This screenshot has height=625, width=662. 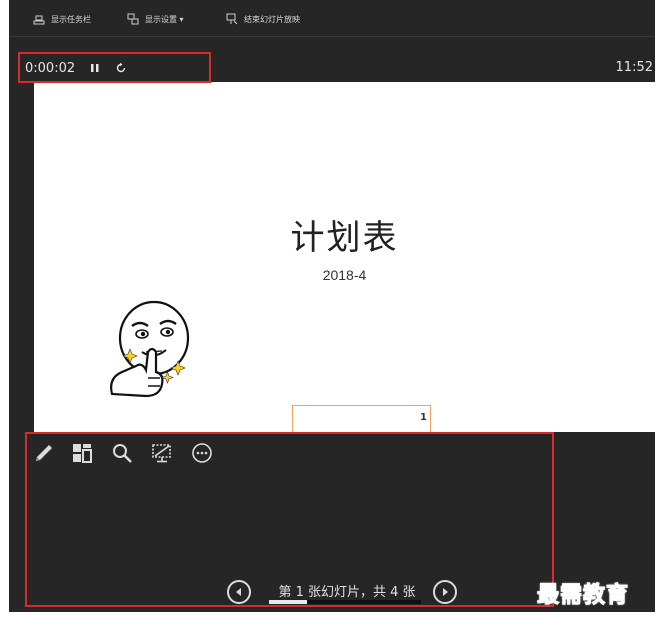 I want to click on show-taskbar-button: 显示任务栏, so click(x=62, y=19).